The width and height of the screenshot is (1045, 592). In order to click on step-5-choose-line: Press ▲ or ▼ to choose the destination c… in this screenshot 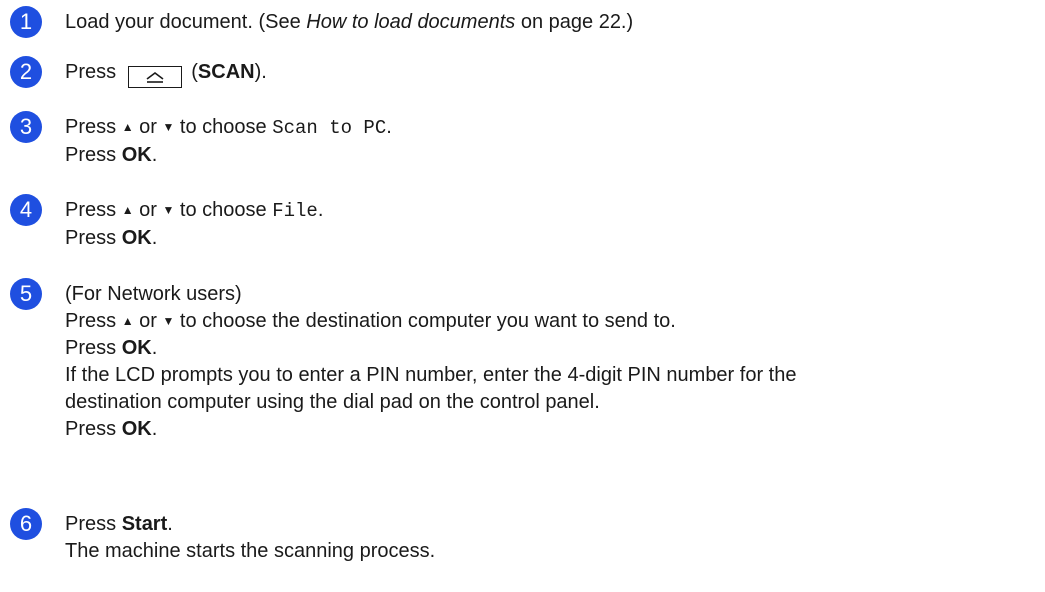, I will do `click(555, 321)`.